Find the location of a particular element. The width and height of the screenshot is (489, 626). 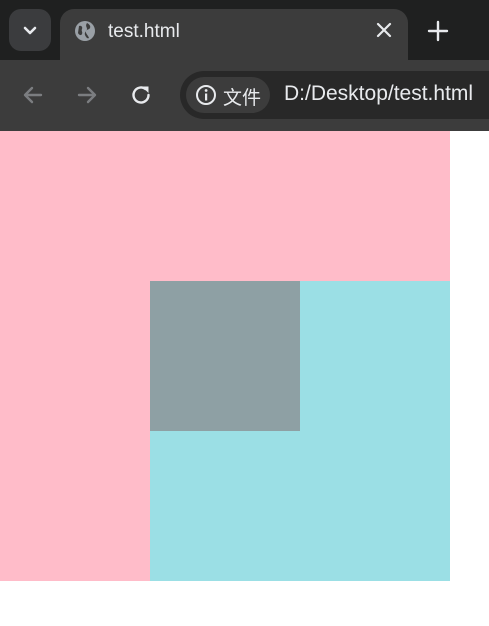

gray-box is located at coordinates (225, 356).